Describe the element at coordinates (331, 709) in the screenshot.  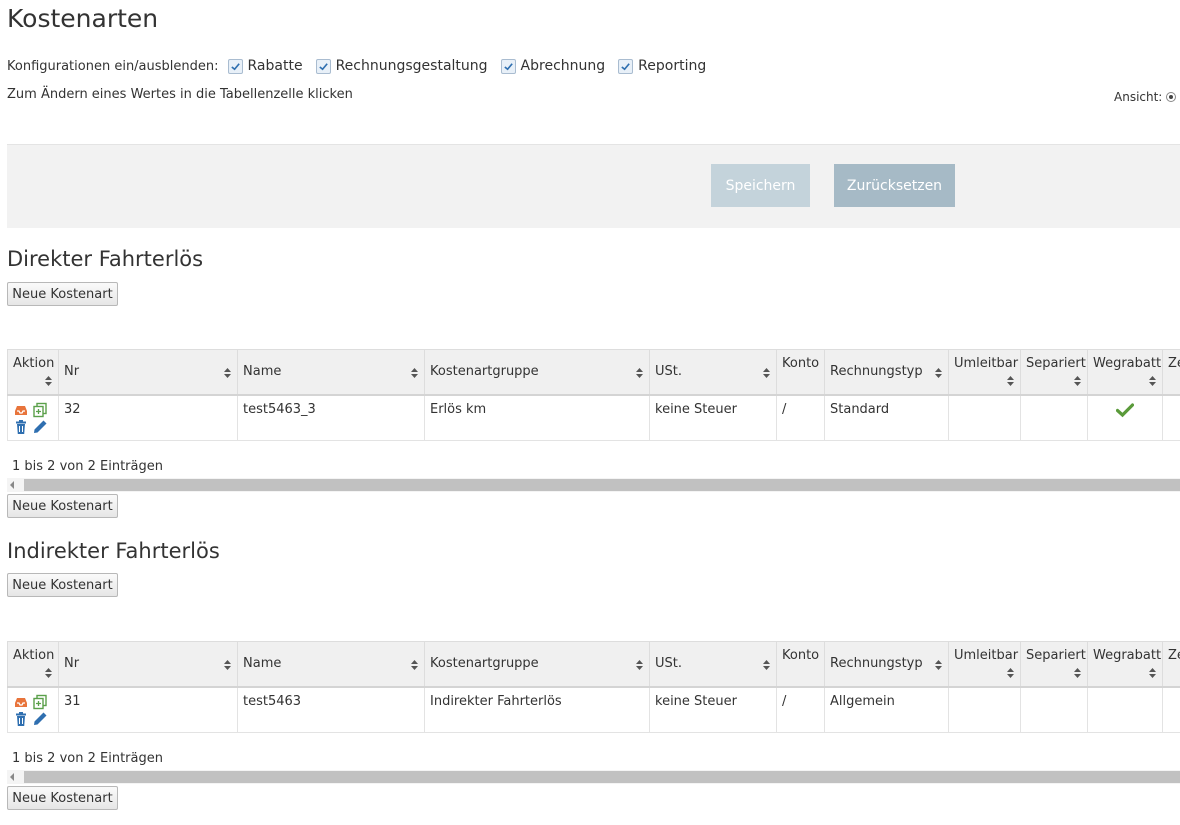
I see `cell-name: test5463` at that location.